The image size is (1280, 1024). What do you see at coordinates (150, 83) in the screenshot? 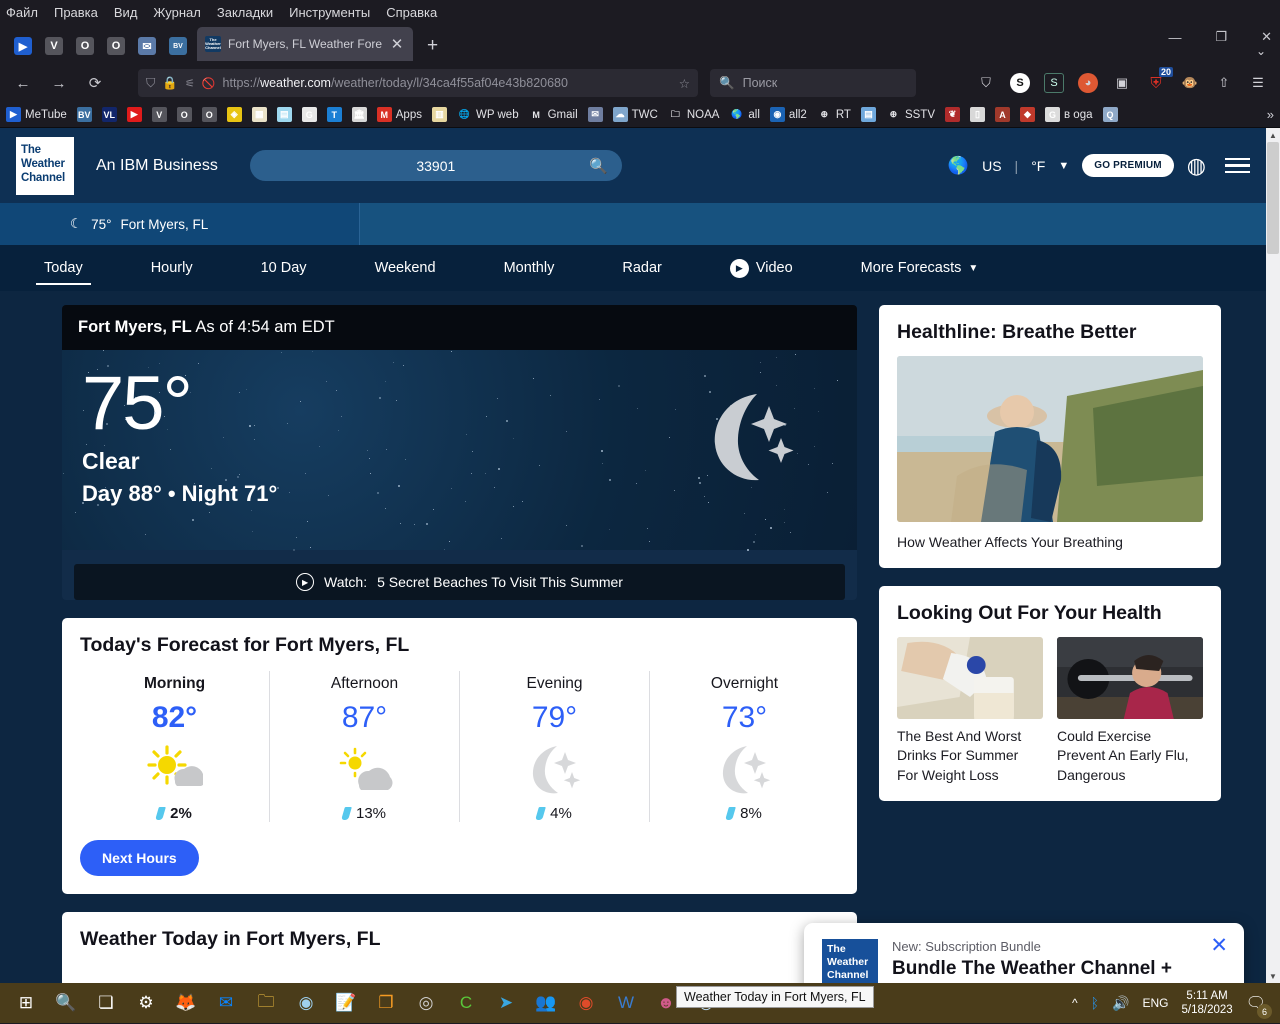
I see `shield-icon: ⛉` at bounding box center [150, 83].